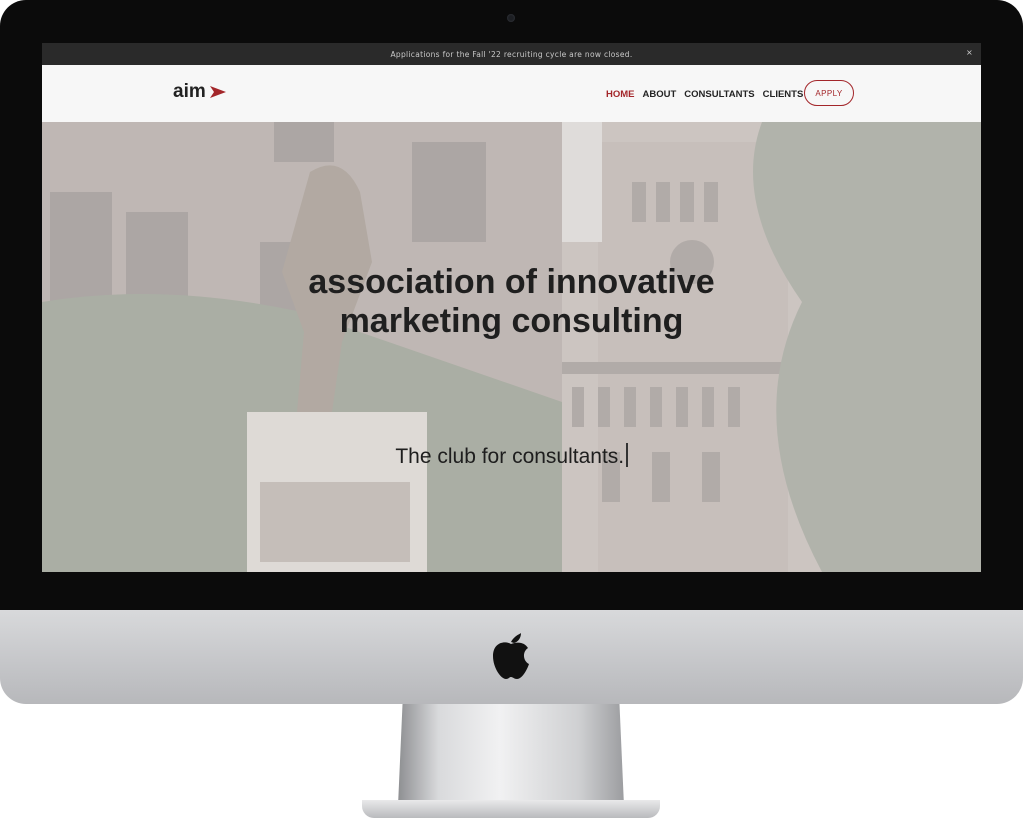 This screenshot has height=821, width=1023. What do you see at coordinates (511, 656) in the screenshot?
I see `apple-icon` at bounding box center [511, 656].